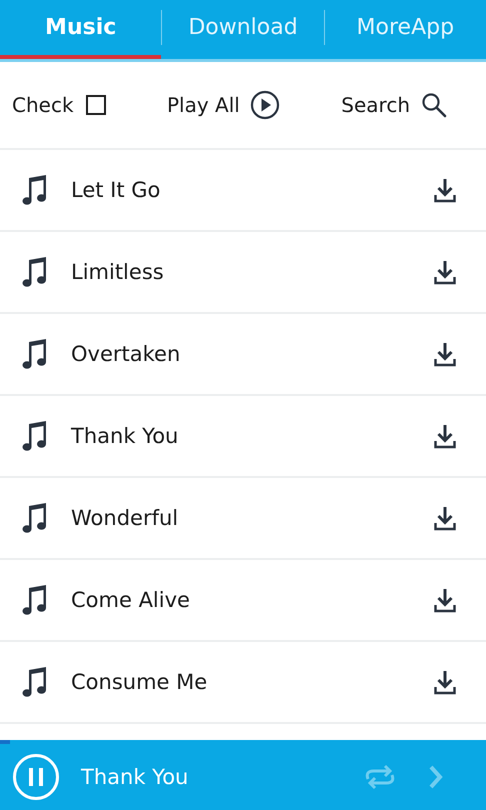 The width and height of the screenshot is (486, 810). What do you see at coordinates (139, 682) in the screenshot?
I see `song-title: Consume Me` at bounding box center [139, 682].